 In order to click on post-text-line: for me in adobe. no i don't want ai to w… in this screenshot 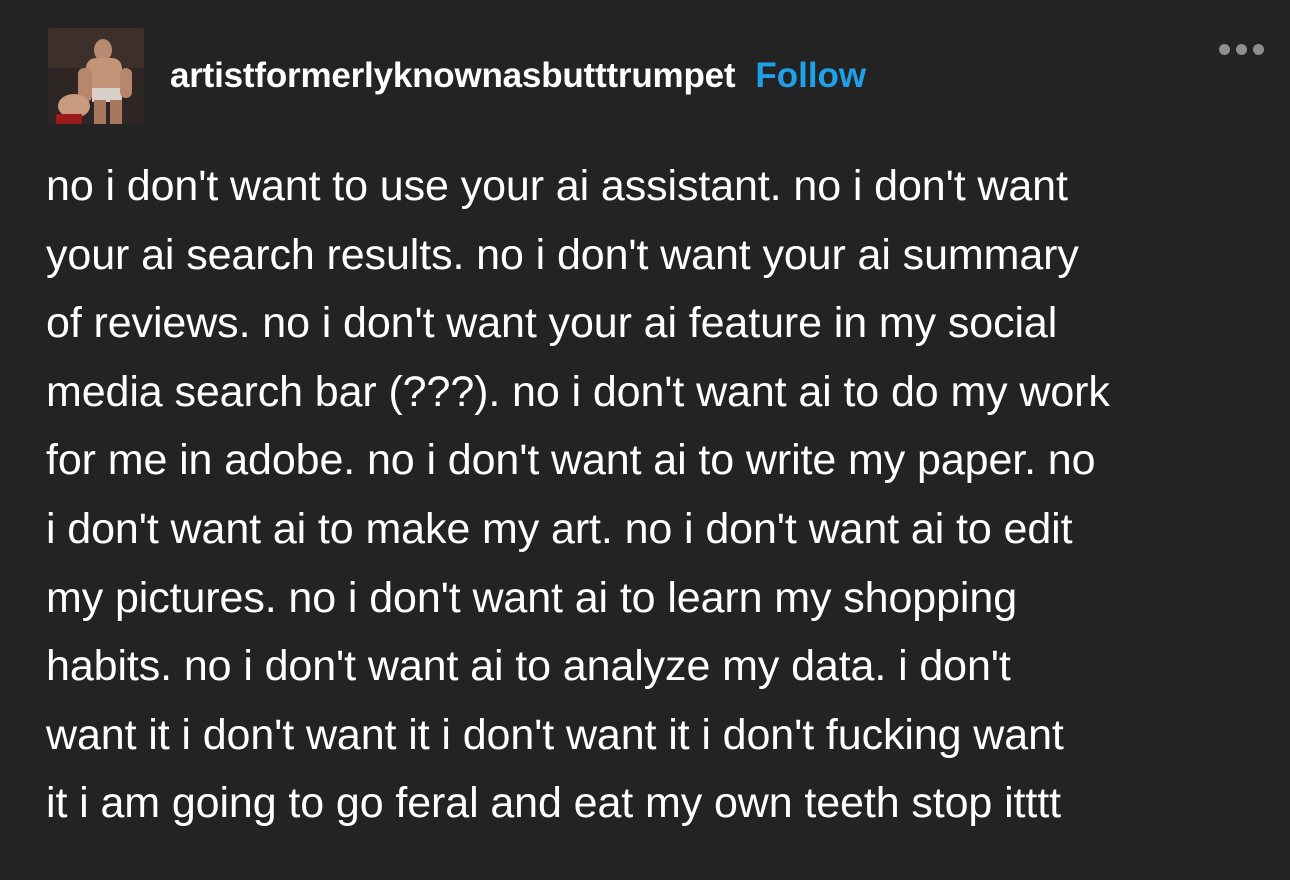, I will do `click(571, 460)`.